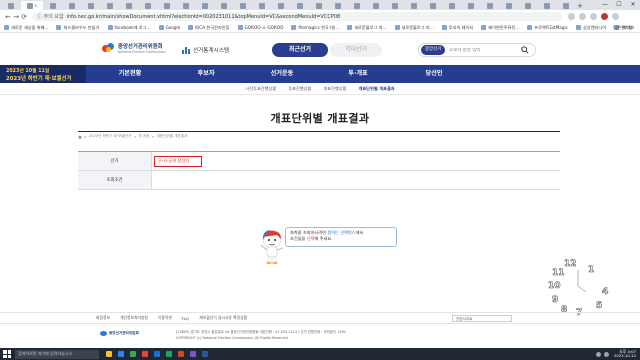  I want to click on tab-recent-elections: 최근선거, so click(300, 50).